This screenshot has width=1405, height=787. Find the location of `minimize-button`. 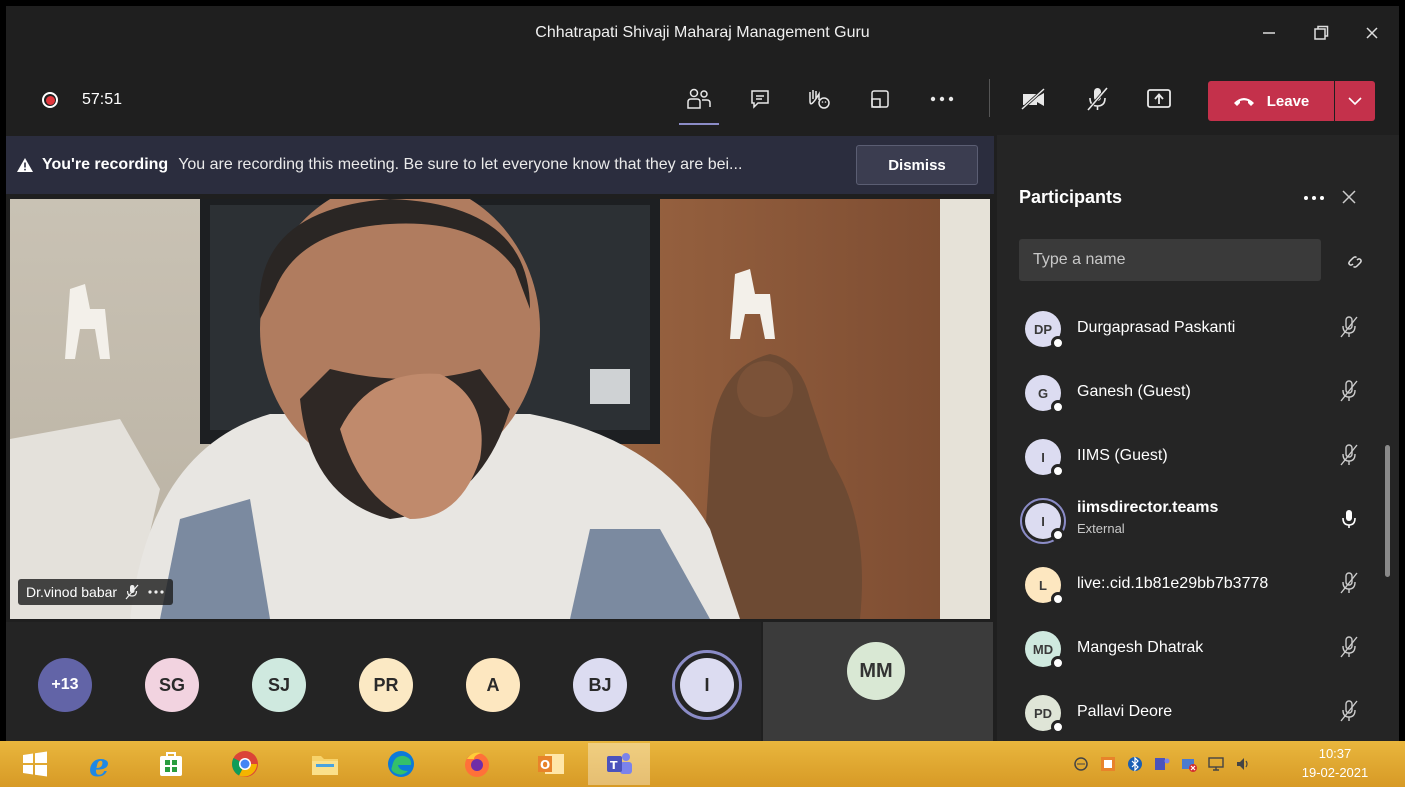

minimize-button is located at coordinates (1269, 32).